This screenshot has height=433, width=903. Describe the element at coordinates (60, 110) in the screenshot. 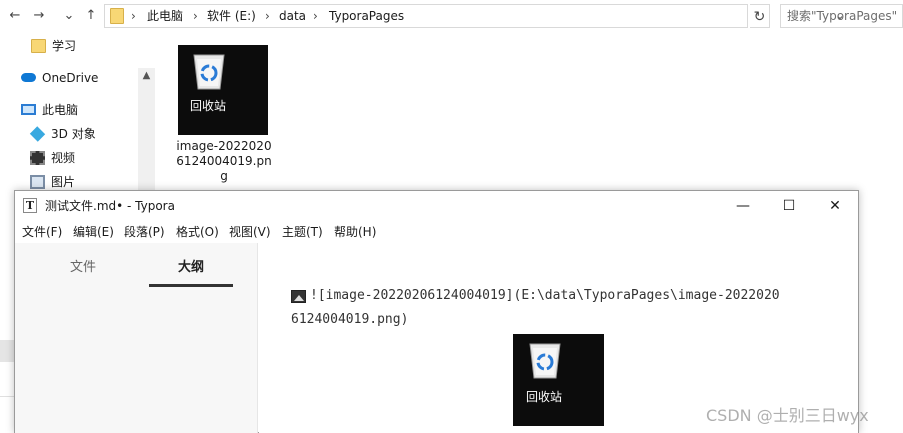

I see `nav-item-label: 此电脑` at that location.